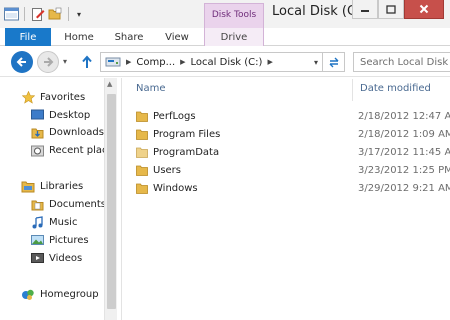 The width and height of the screenshot is (450, 320). What do you see at coordinates (186, 152) in the screenshot?
I see `file-name: ProgramData` at bounding box center [186, 152].